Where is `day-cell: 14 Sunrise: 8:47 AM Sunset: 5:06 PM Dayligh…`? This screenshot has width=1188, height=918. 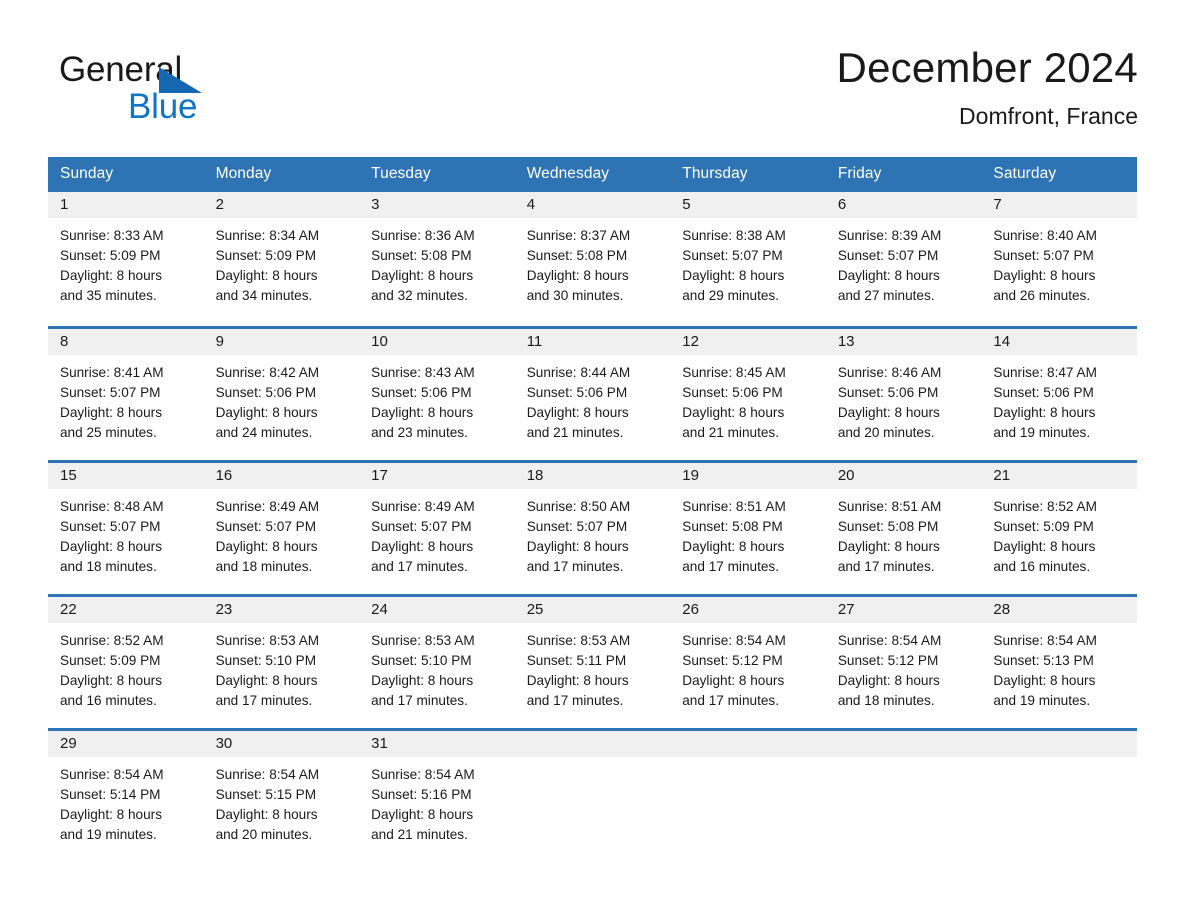 day-cell: 14 Sunrise: 8:47 AM Sunset: 5:06 PM Dayligh… is located at coordinates (1059, 393).